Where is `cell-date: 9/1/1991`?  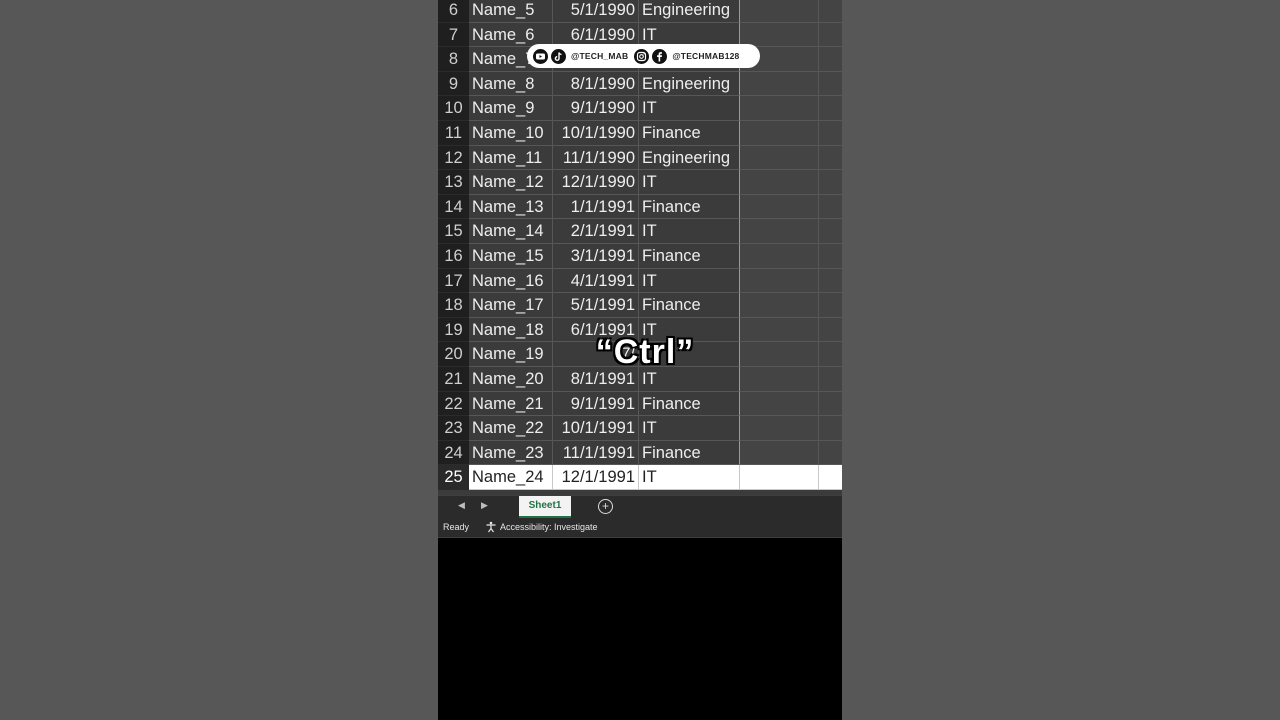
cell-date: 9/1/1991 is located at coordinates (596, 404).